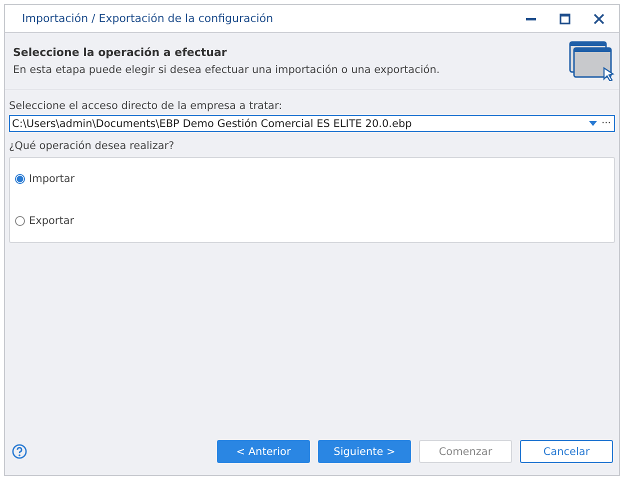 The image size is (628, 482). Describe the element at coordinates (592, 61) in the screenshot. I see `window-cursor-icon` at that location.